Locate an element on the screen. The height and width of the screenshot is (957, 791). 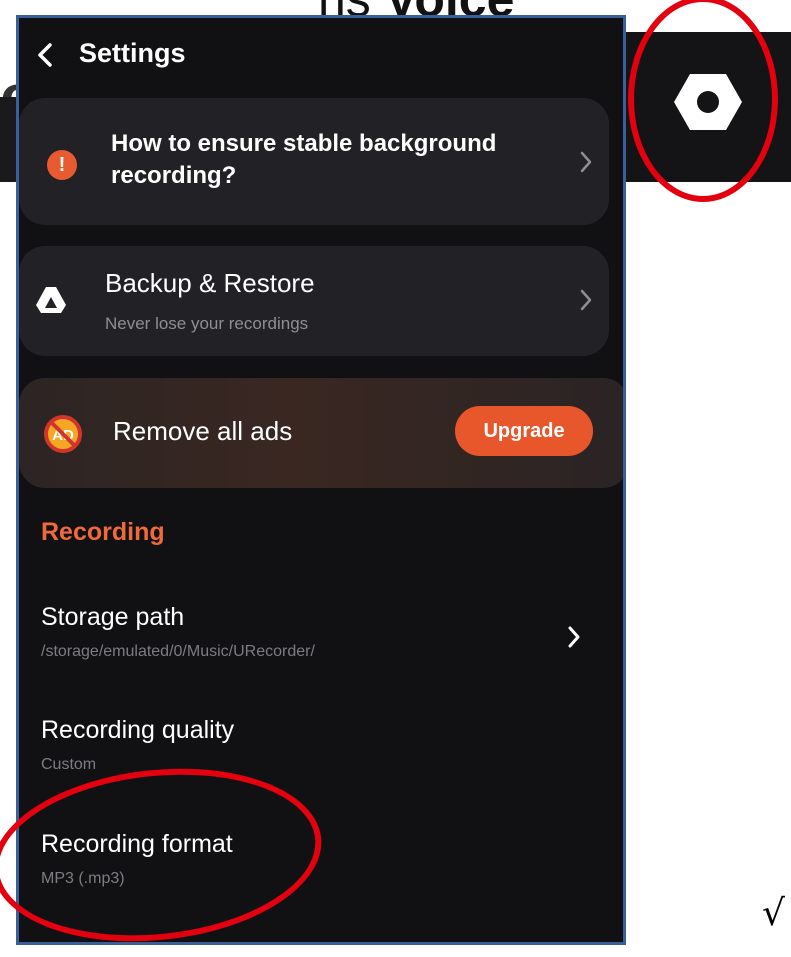
checkmark-annotation: √ is located at coordinates (773, 913).